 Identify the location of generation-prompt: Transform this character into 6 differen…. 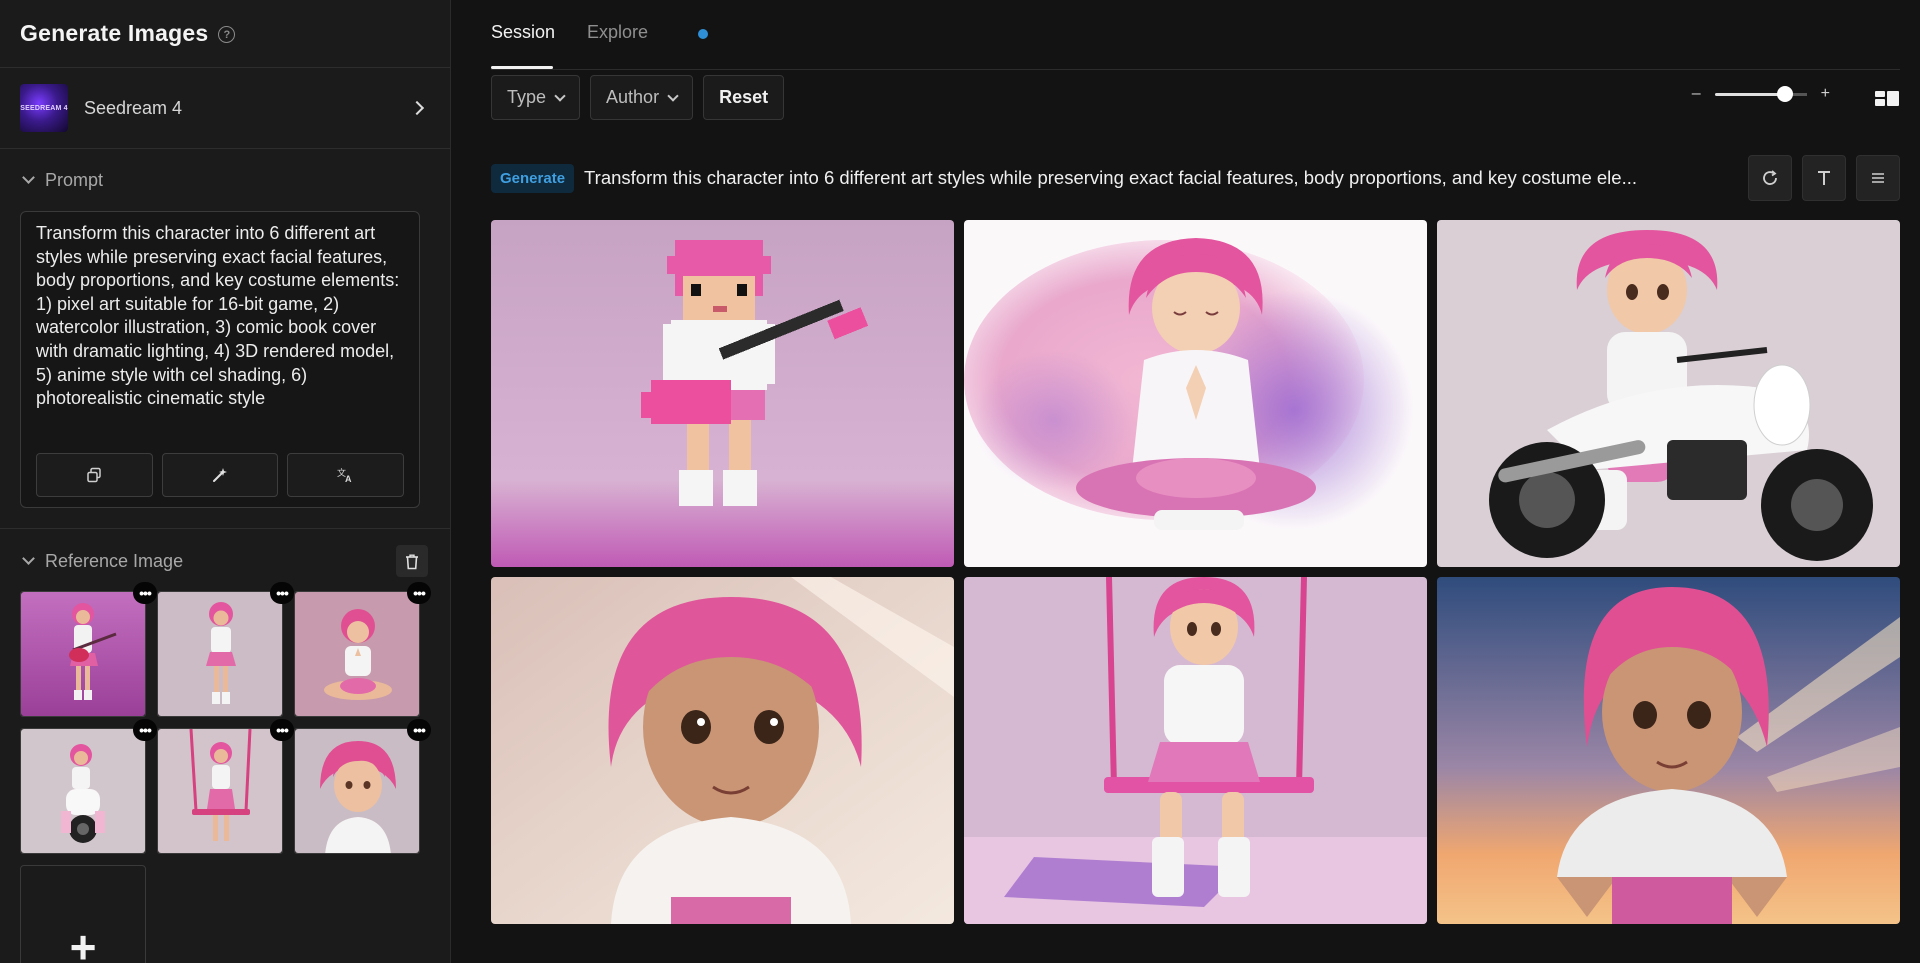
(1110, 177).